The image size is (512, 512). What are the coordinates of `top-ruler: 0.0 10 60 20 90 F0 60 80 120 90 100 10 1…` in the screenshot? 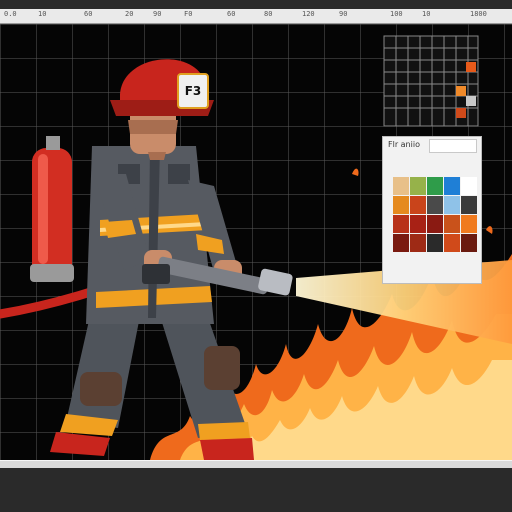 It's located at (256, 16).